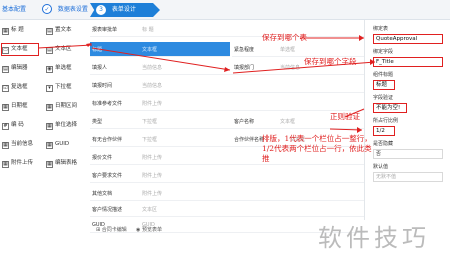 Image resolution: width=450 pixels, height=267 pixels. What do you see at coordinates (330, 61) in the screenshot?
I see `annotation-save-field: 保存到哪个字段` at bounding box center [330, 61].